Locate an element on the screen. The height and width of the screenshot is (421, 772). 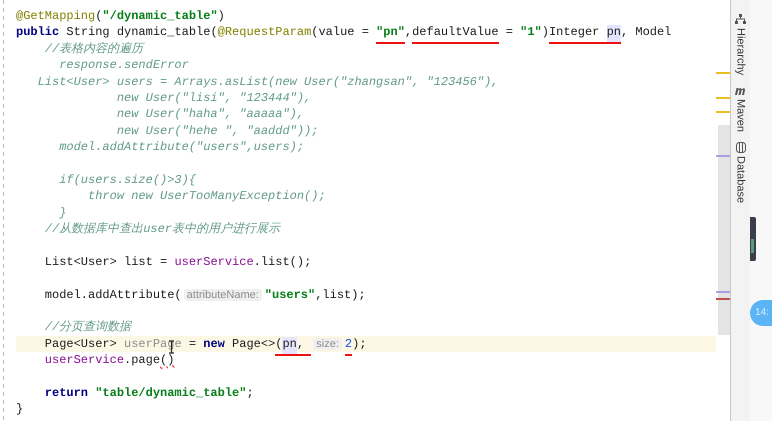
code-line: if(users.size()>3){ is located at coordinates (128, 180).